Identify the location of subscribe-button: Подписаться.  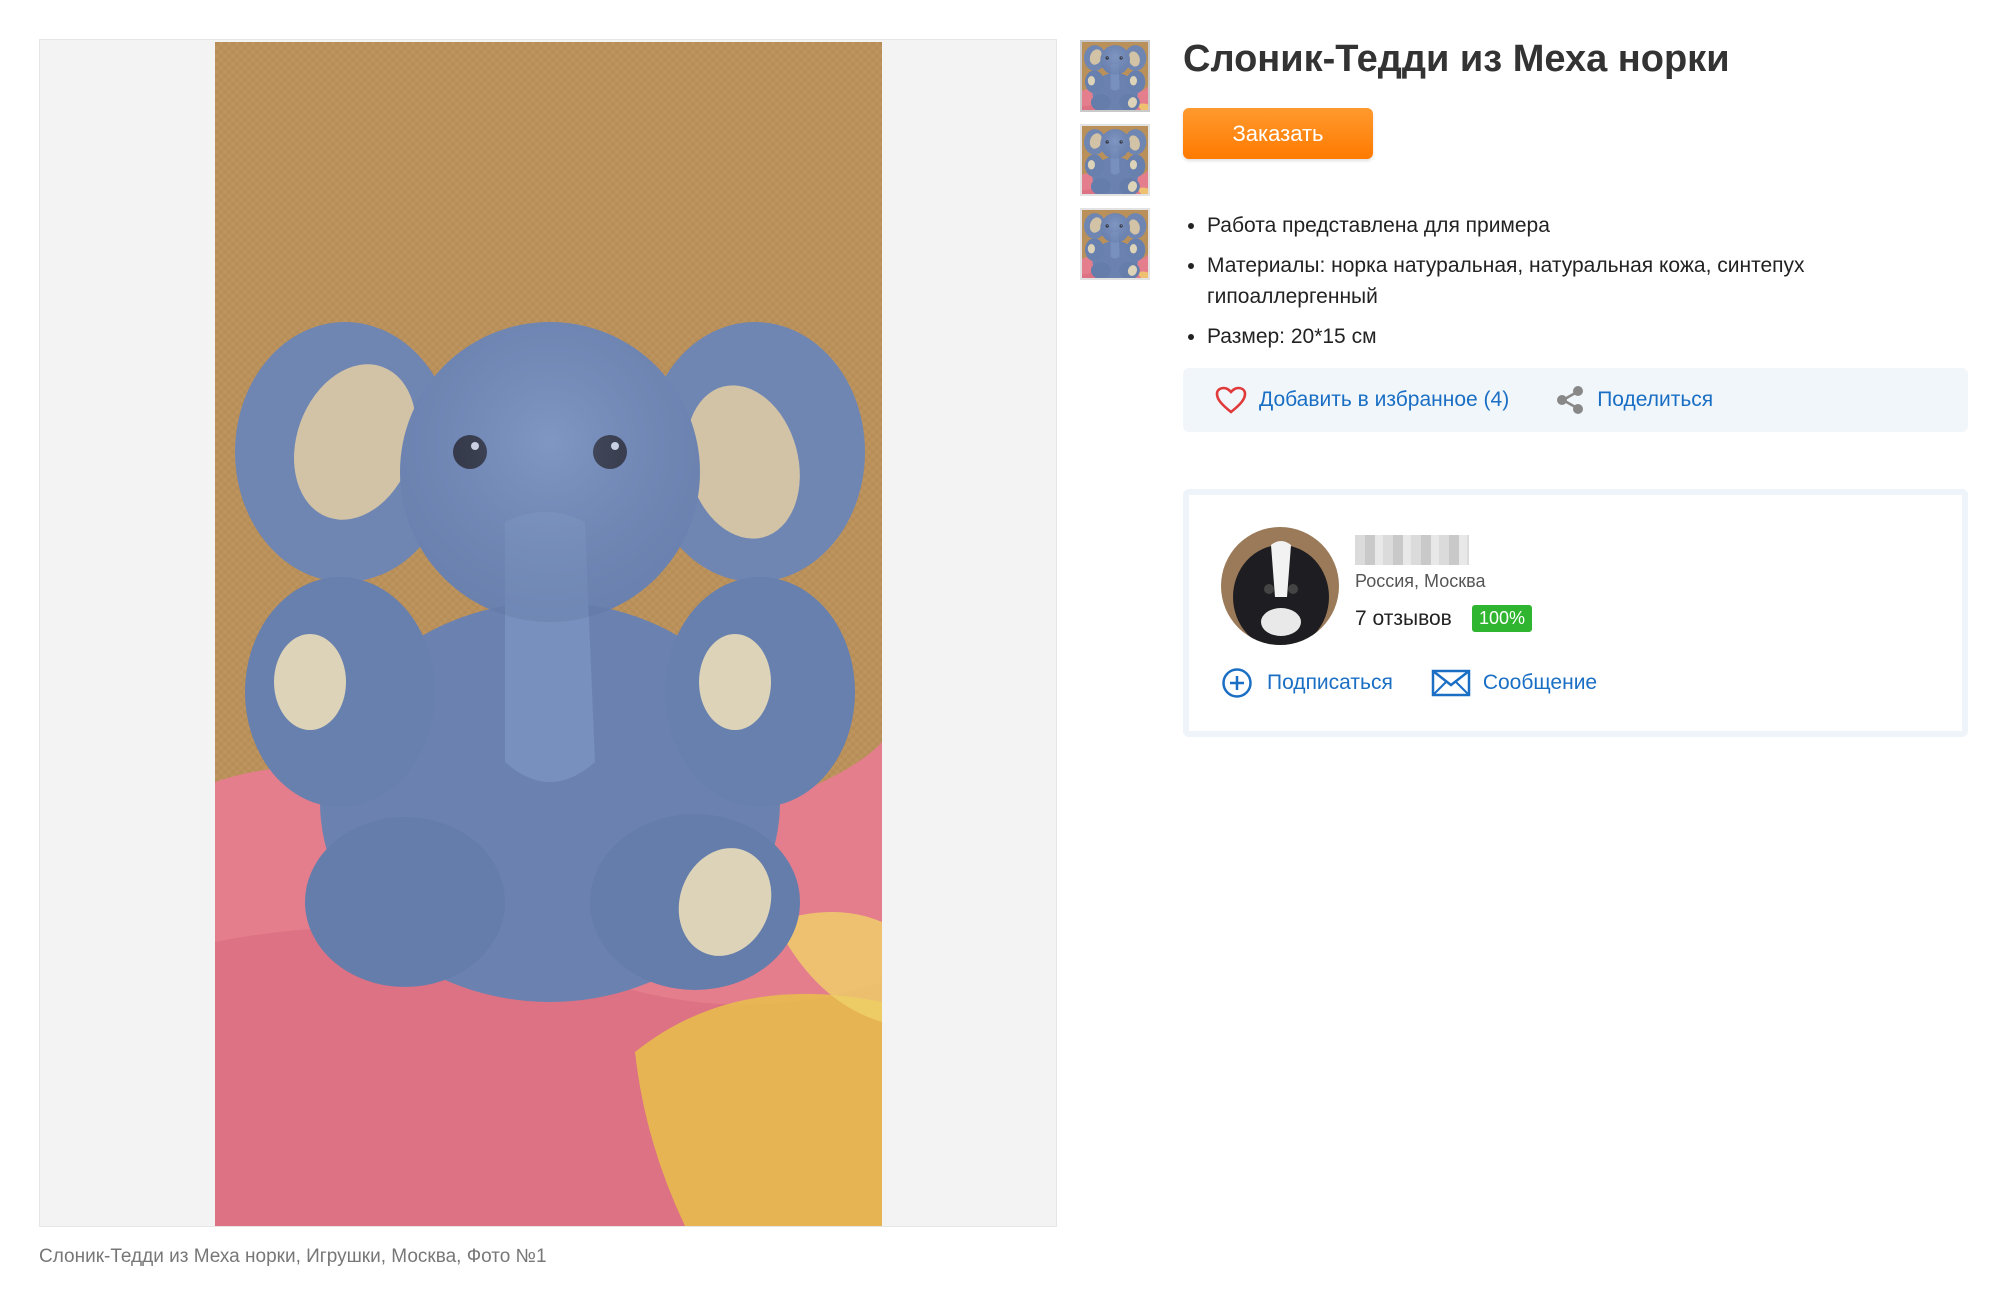
(1307, 683).